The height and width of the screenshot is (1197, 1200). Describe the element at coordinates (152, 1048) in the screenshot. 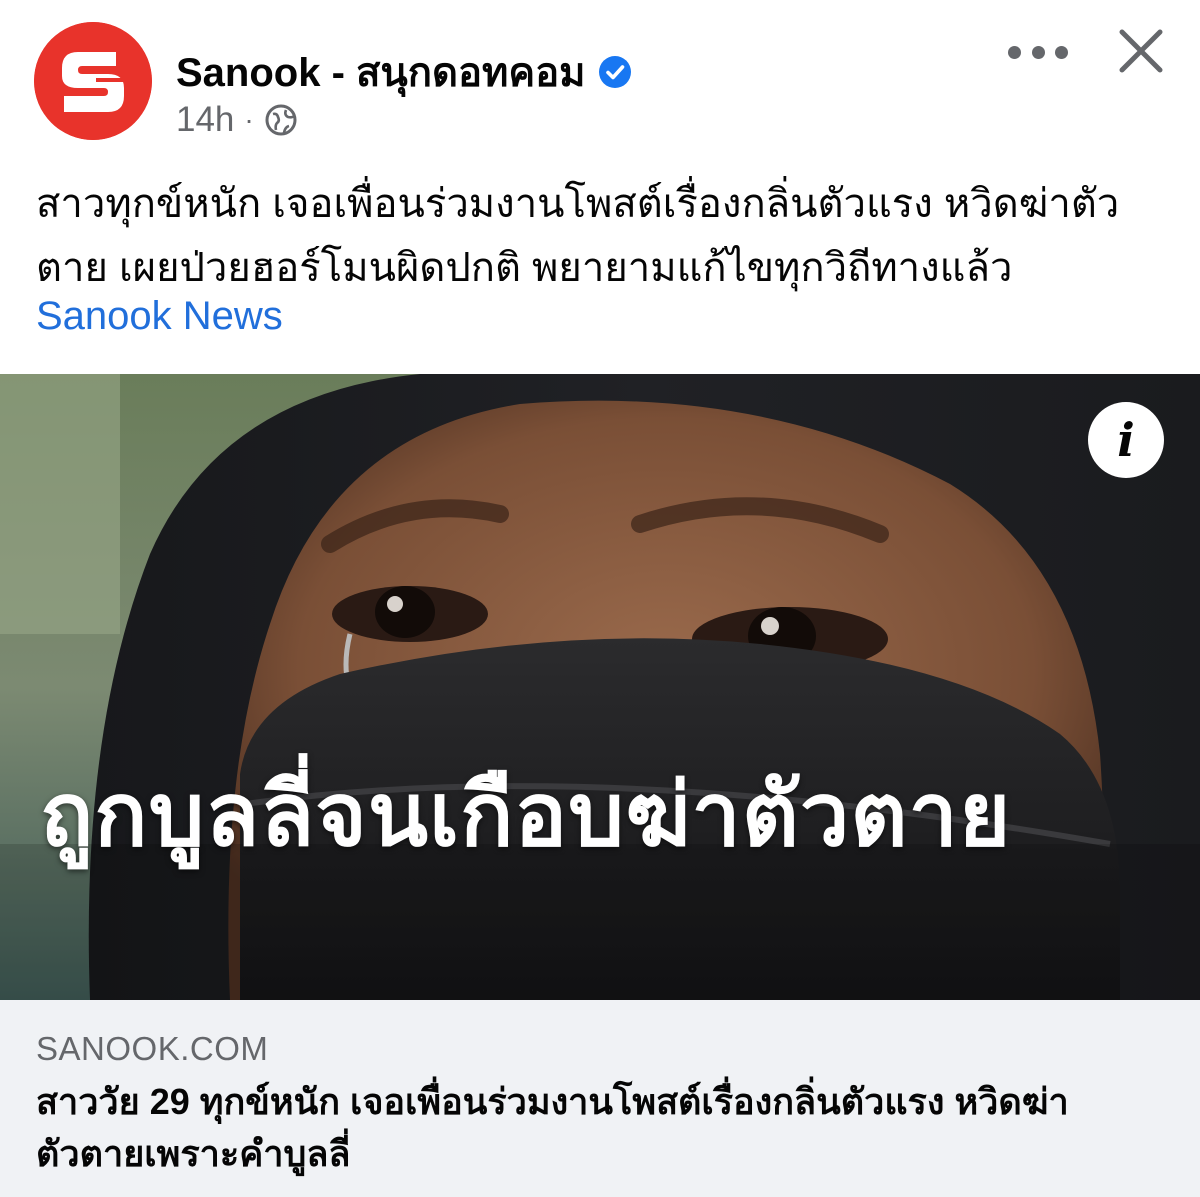

I see `preview-domain: SANOOK.COM` at that location.